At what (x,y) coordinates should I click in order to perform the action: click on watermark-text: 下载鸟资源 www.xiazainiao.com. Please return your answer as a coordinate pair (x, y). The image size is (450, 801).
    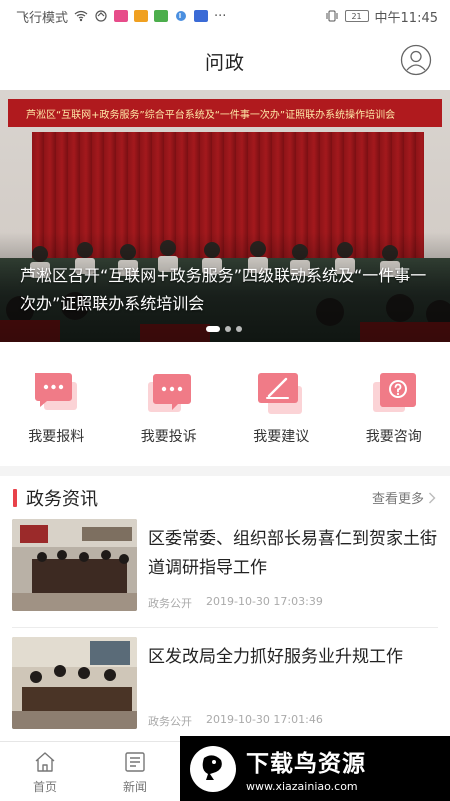
    Looking at the image, I should click on (306, 768).